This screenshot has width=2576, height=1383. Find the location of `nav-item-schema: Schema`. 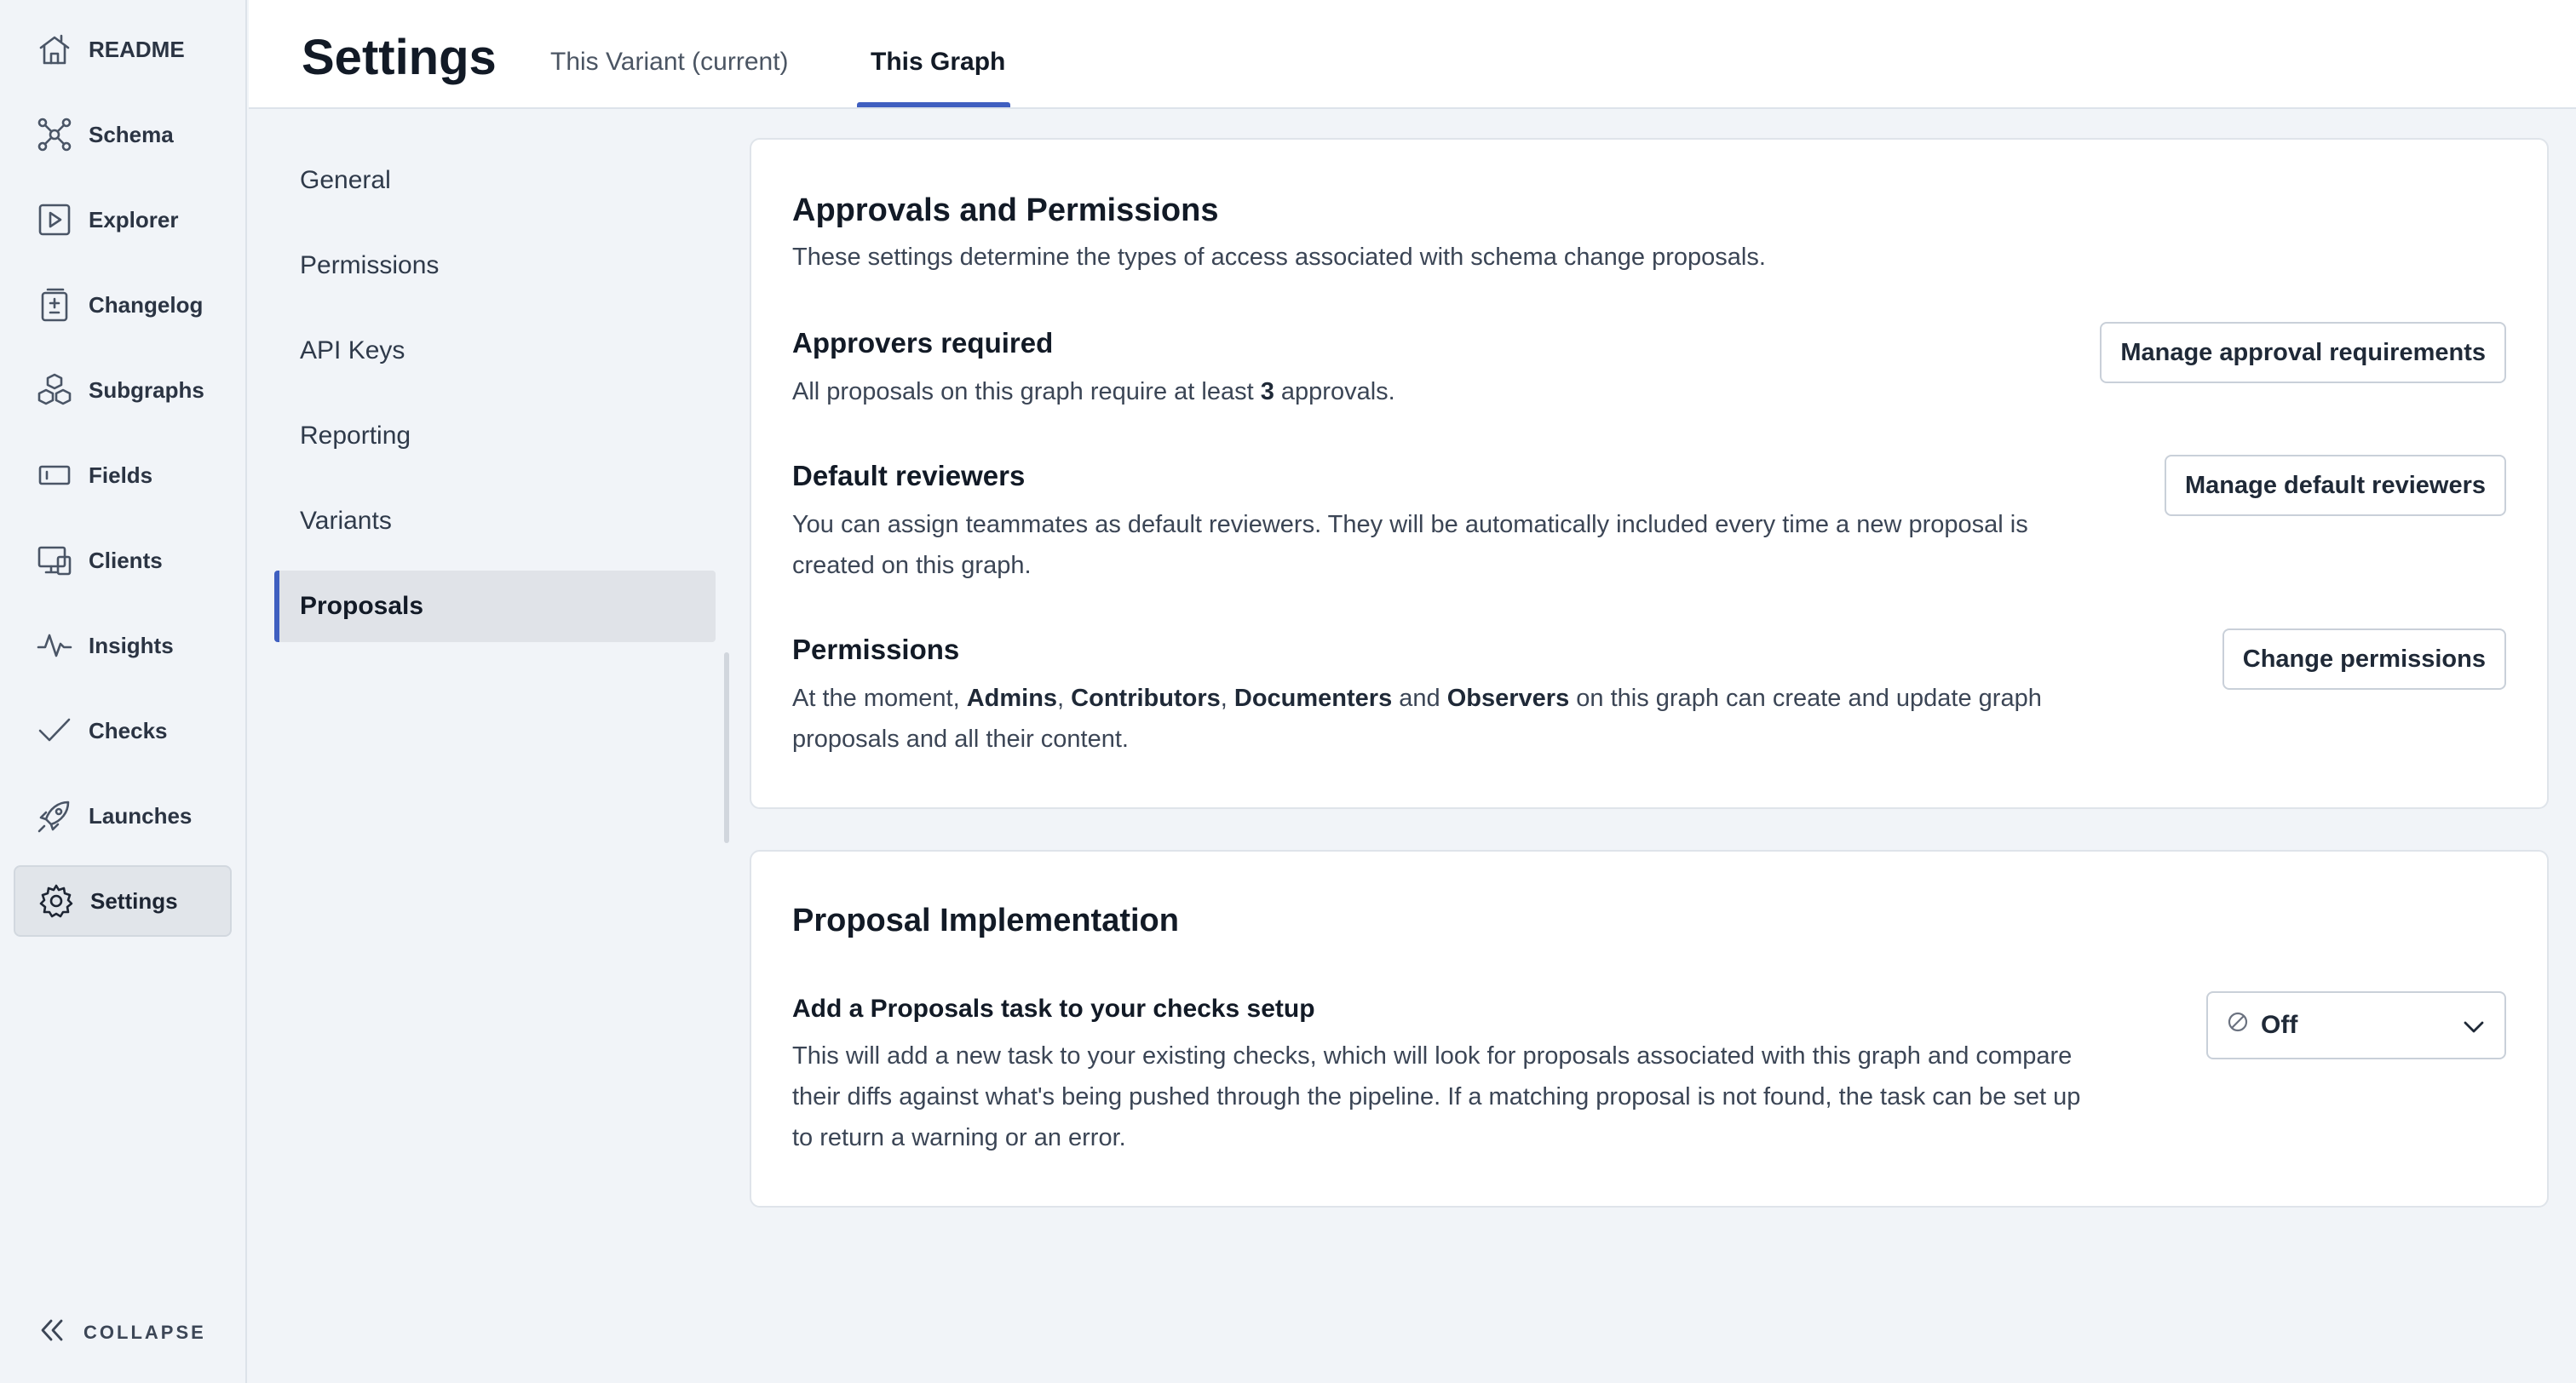

nav-item-schema: Schema is located at coordinates (123, 134).